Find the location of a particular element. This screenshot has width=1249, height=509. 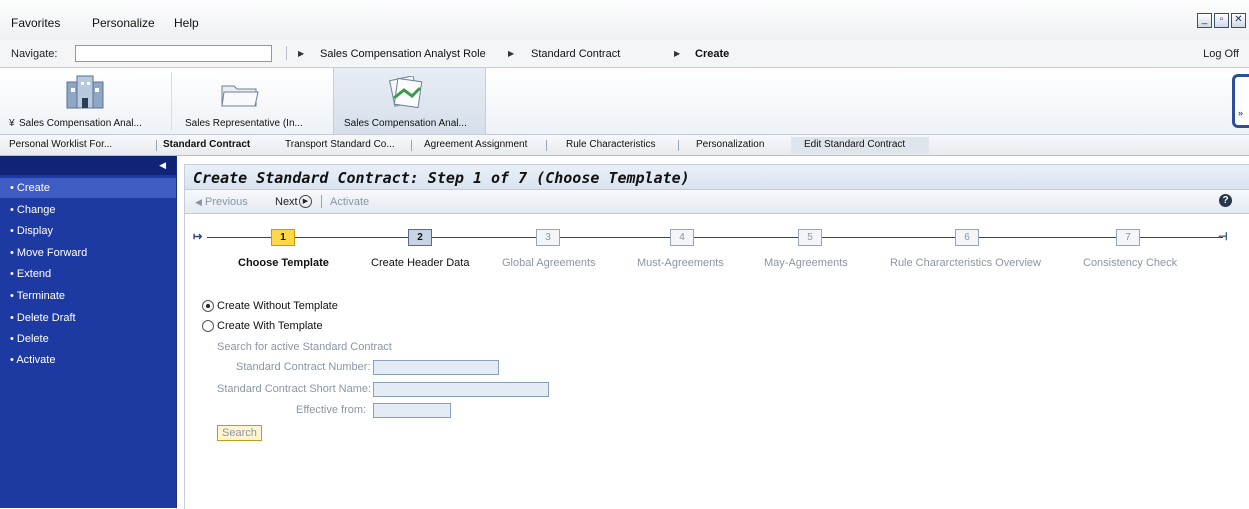

roadmap-label-must-agreements: Must-Agreements is located at coordinates (680, 263).